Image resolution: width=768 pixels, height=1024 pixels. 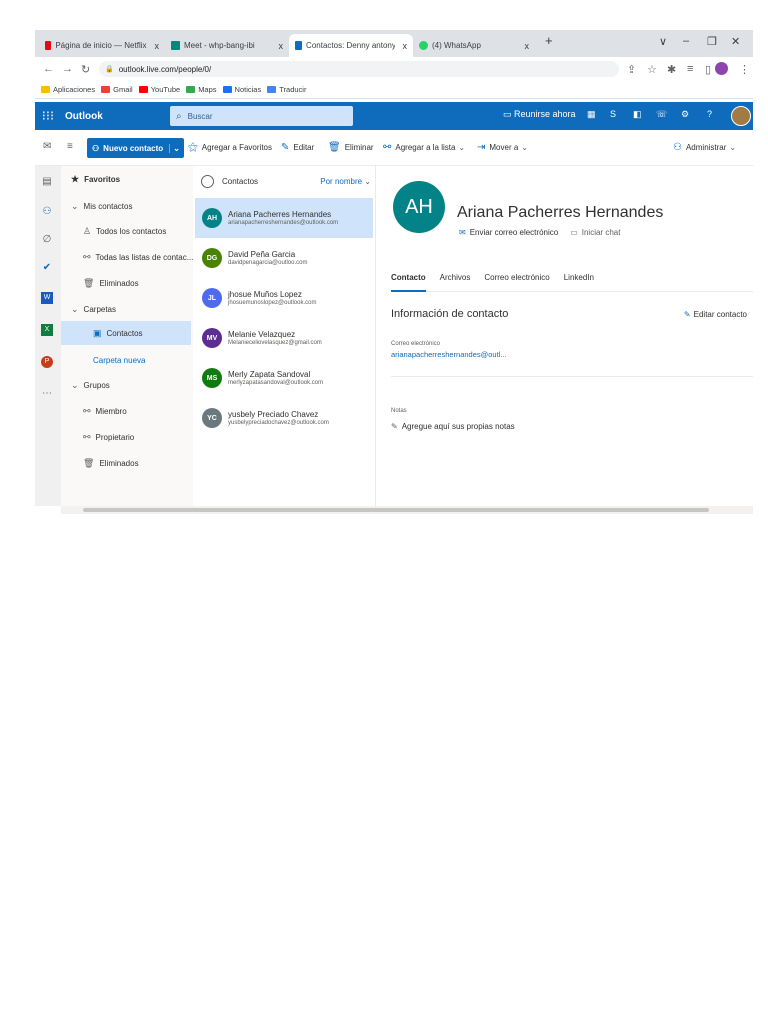 What do you see at coordinates (241, 89) in the screenshot?
I see `bookmark-news: Noticias` at bounding box center [241, 89].